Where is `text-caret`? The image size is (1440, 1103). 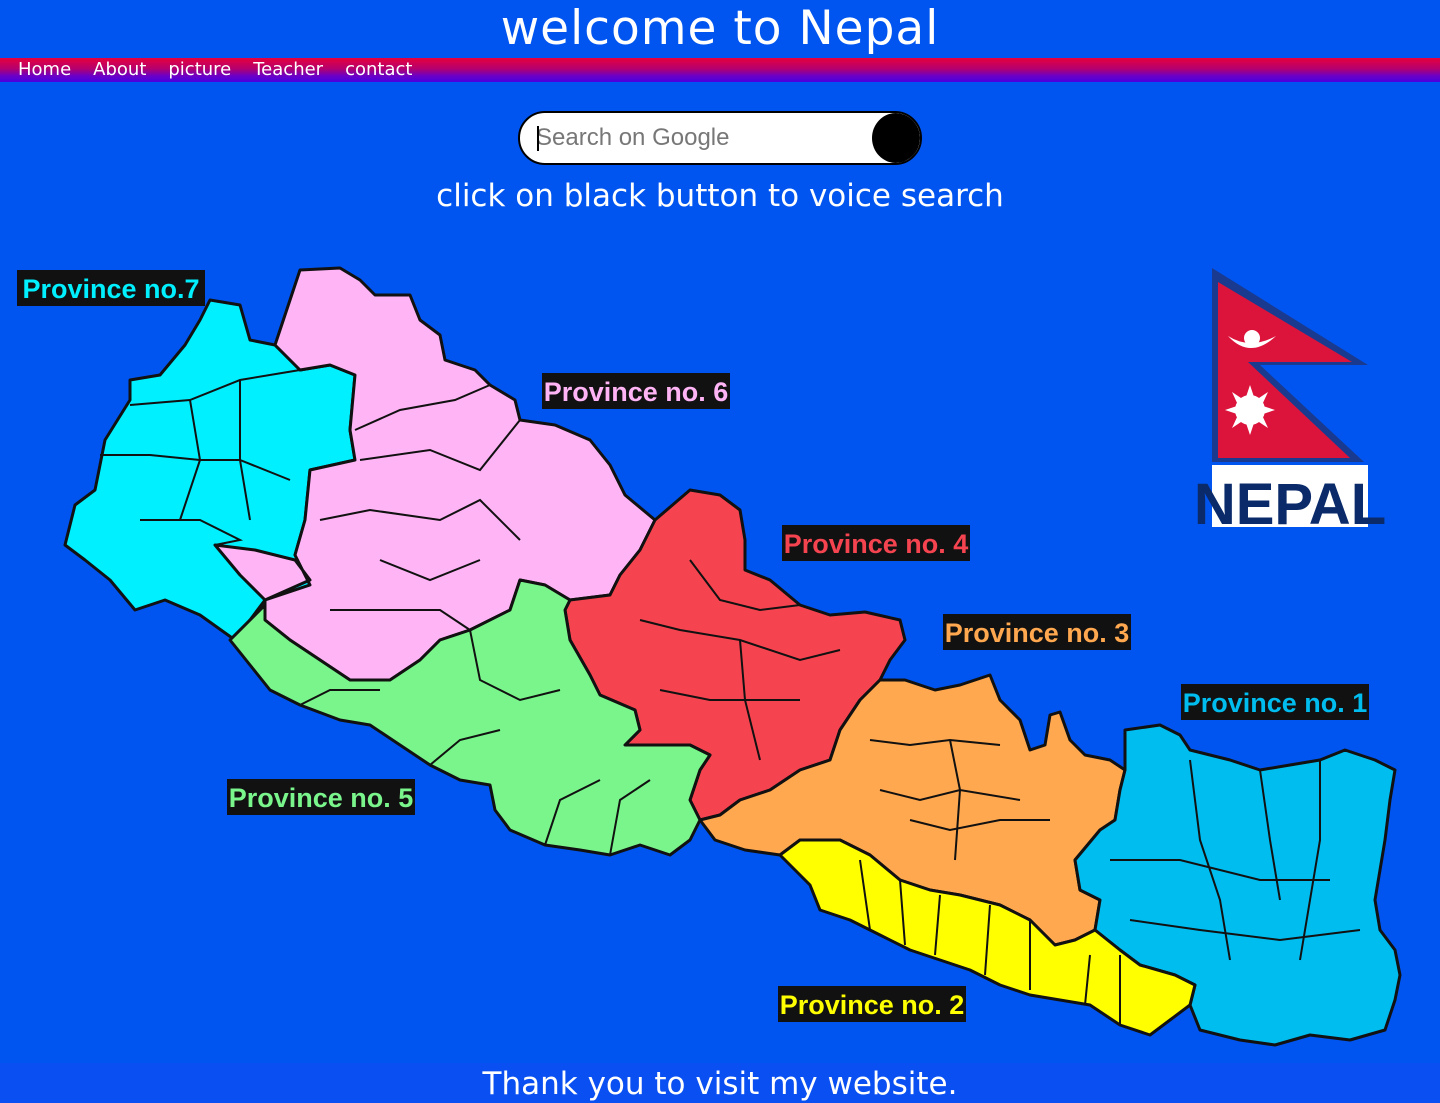 text-caret is located at coordinates (538, 138).